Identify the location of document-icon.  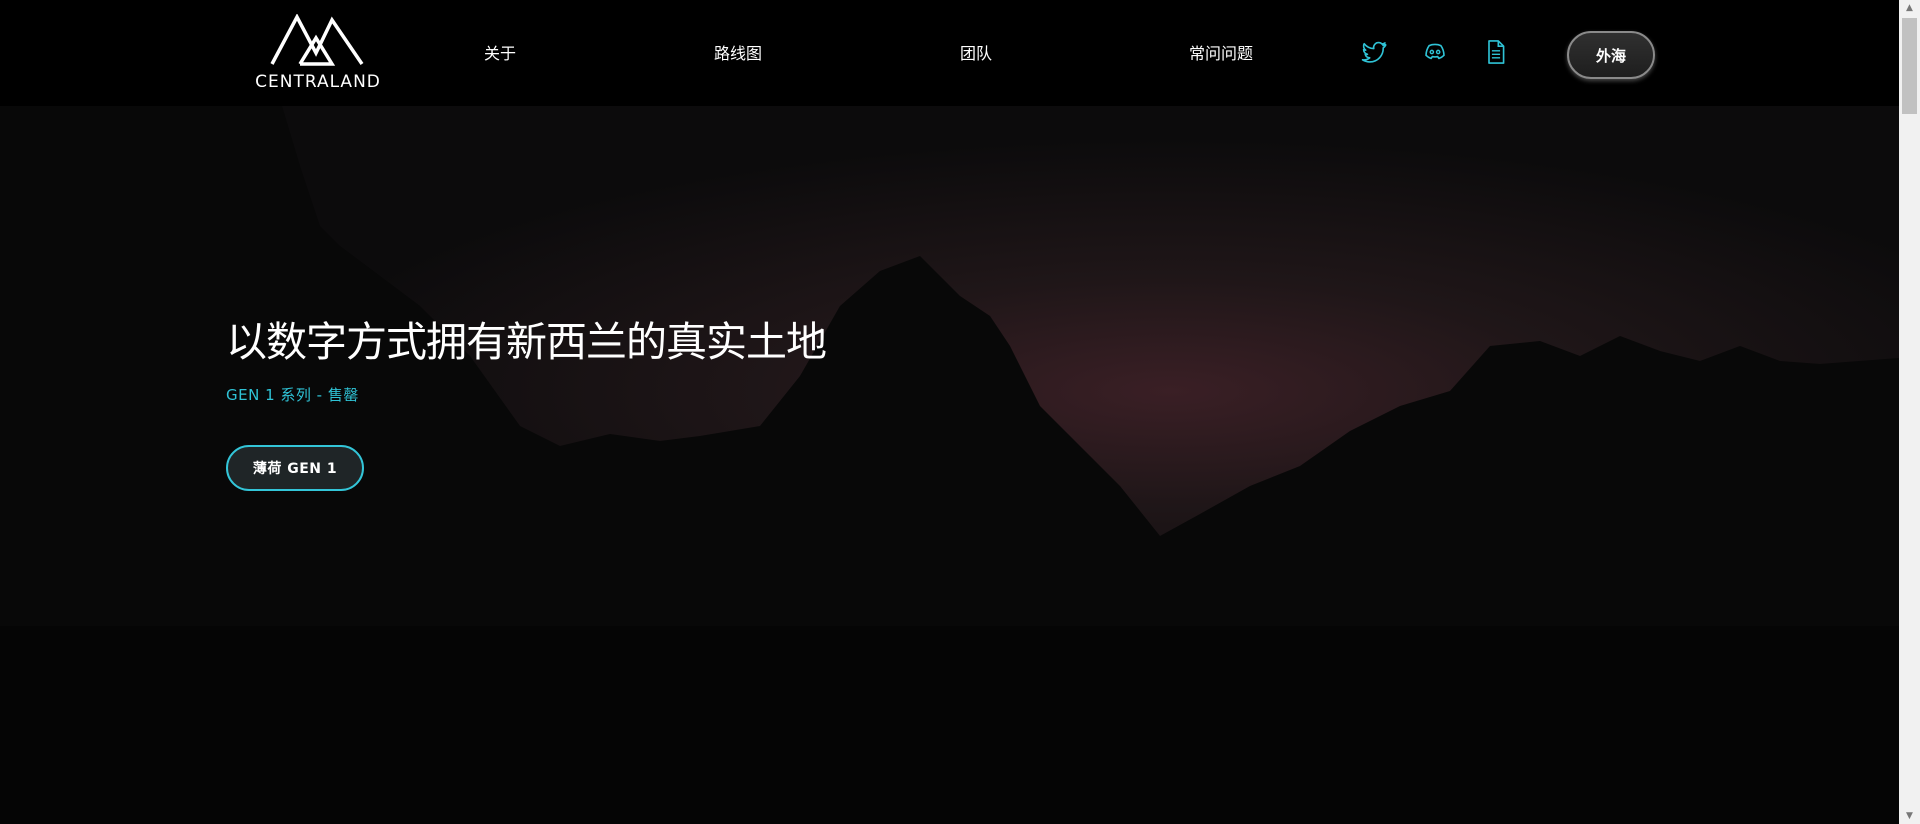
(1496, 52).